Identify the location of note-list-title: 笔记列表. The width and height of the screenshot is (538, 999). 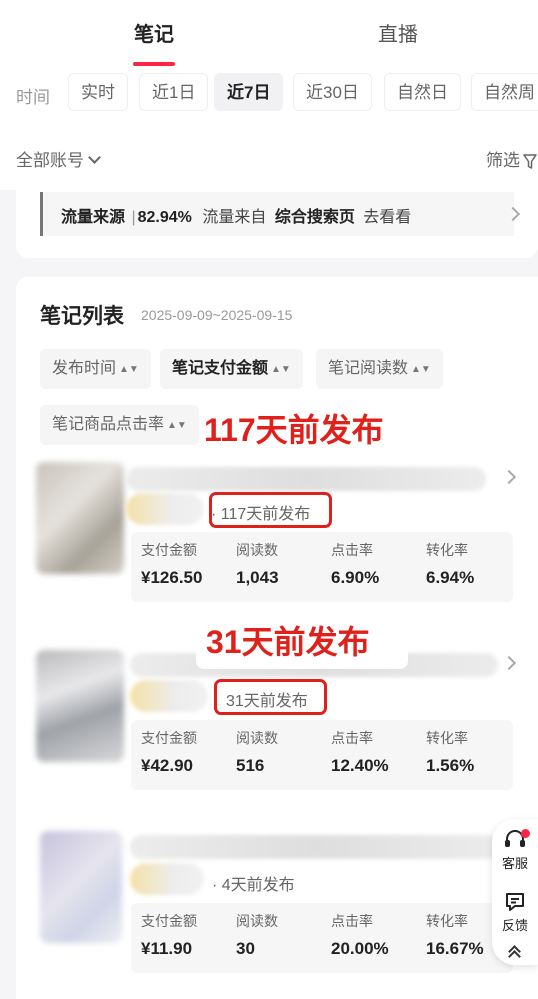
(82, 316).